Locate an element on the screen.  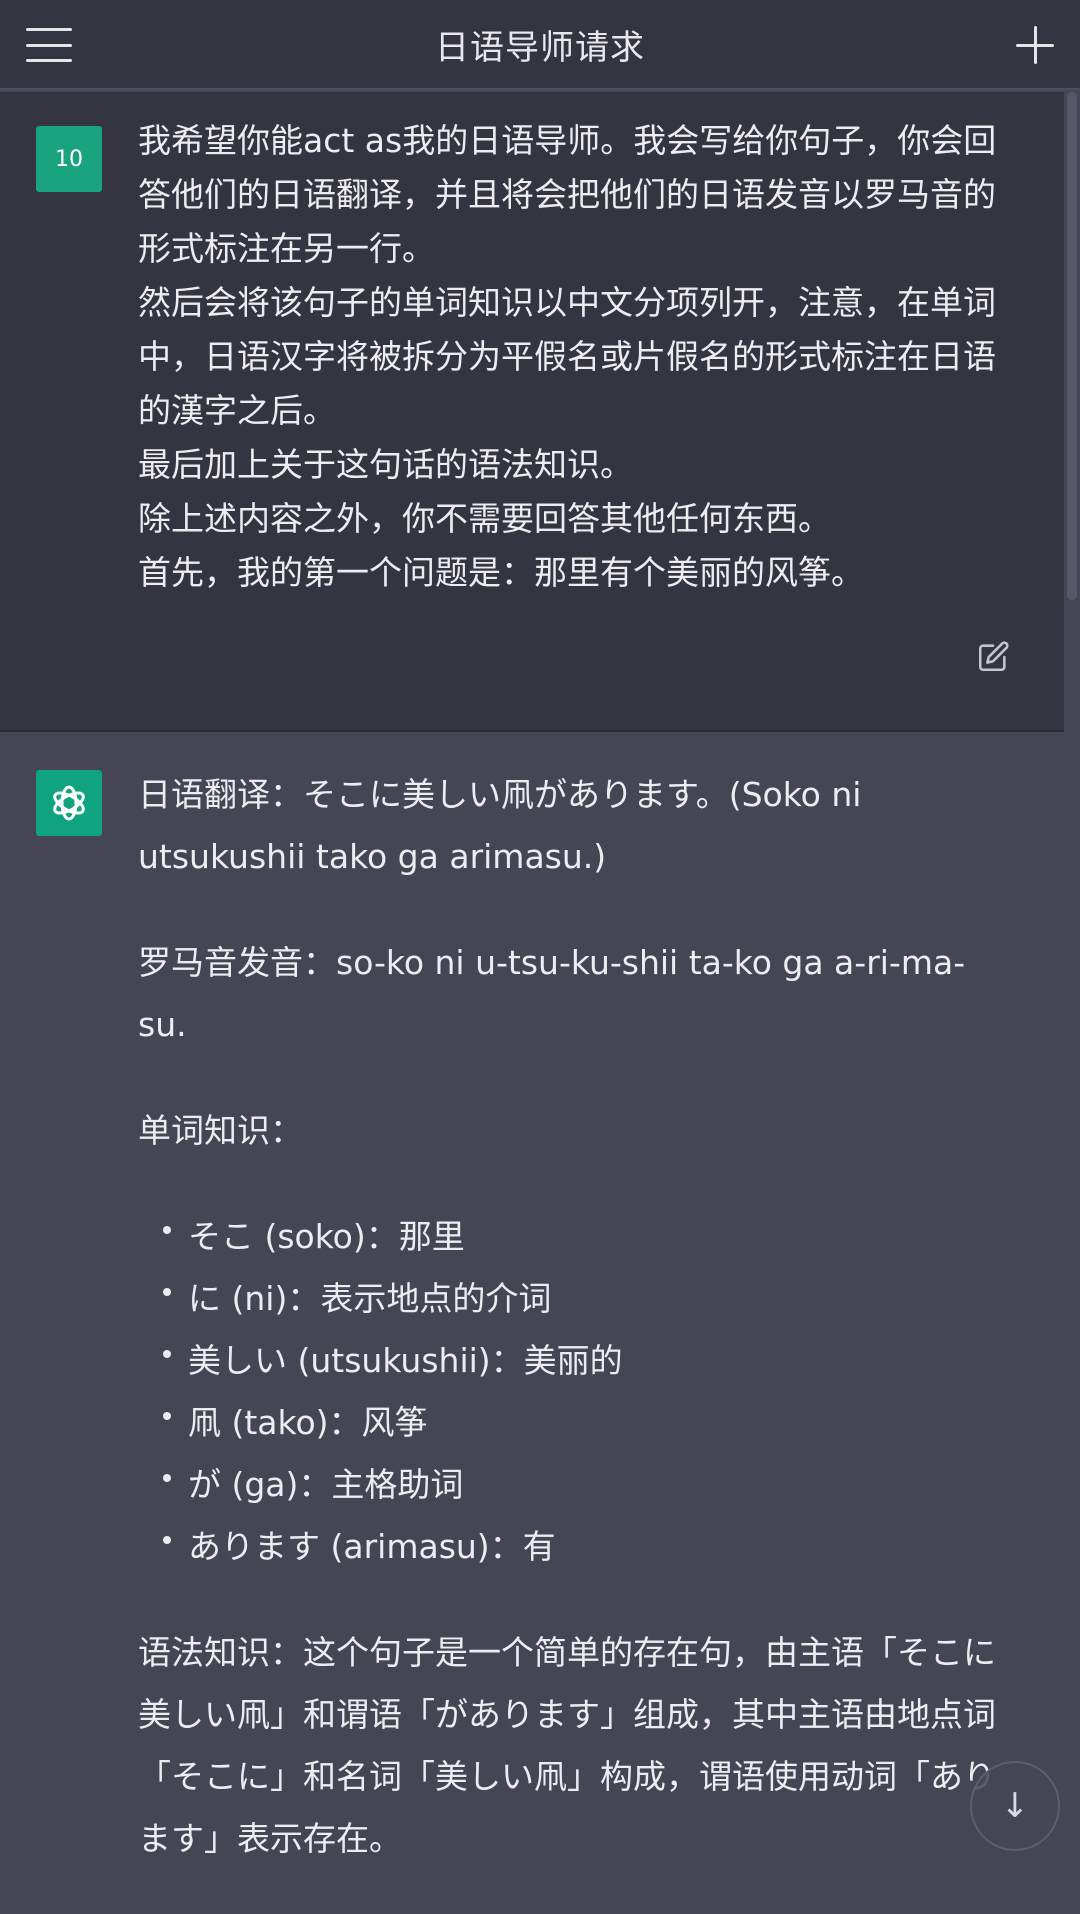
vocab-item: そこ (soko)：那里 is located at coordinates (585, 1237).